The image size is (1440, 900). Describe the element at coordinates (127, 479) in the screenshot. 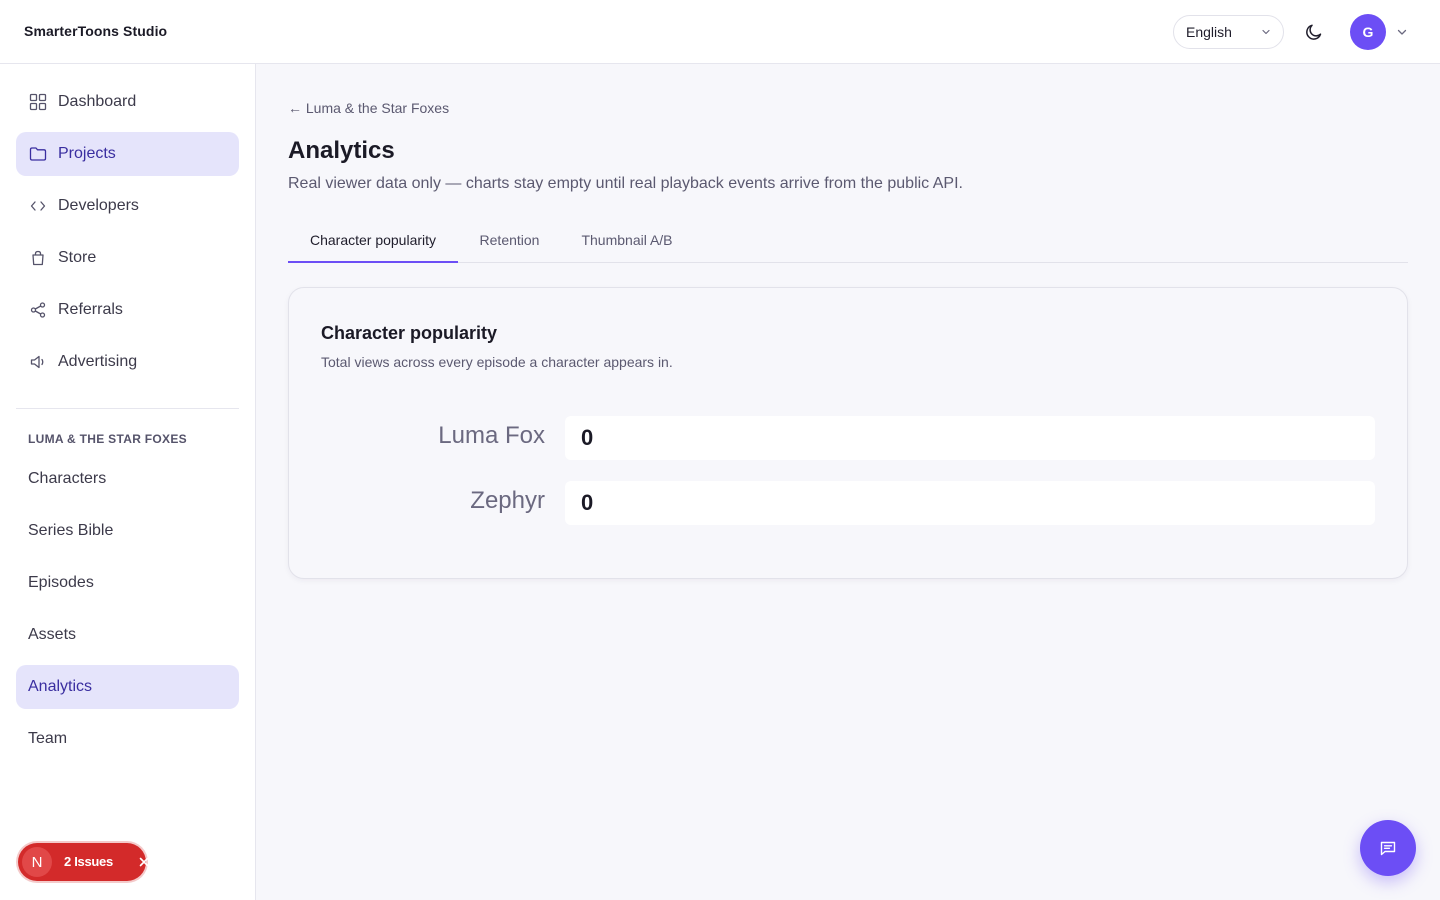

I see `sidebar-item-characters: Characters` at that location.